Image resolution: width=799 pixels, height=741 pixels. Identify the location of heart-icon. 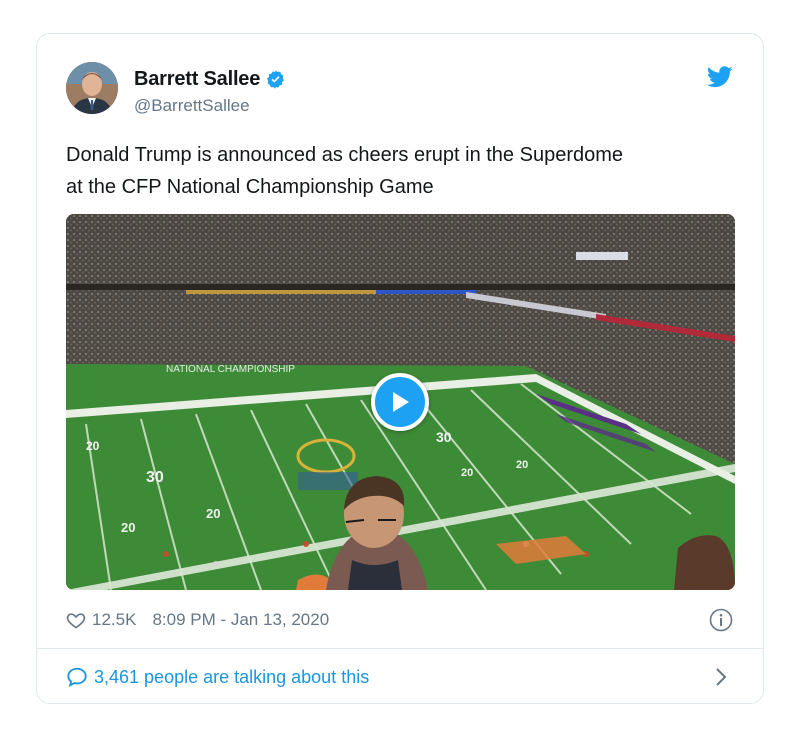
(76, 620).